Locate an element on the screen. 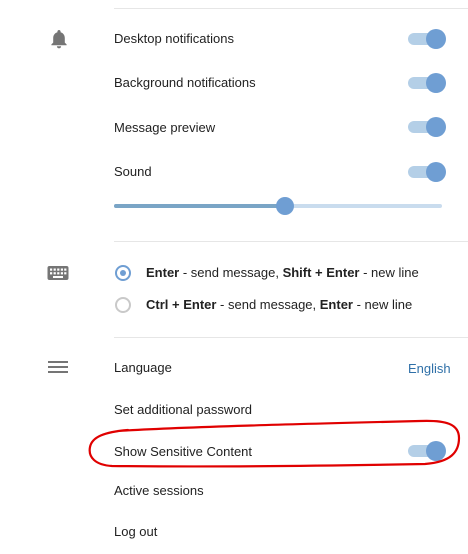  message-preview-toggle is located at coordinates (427, 126).